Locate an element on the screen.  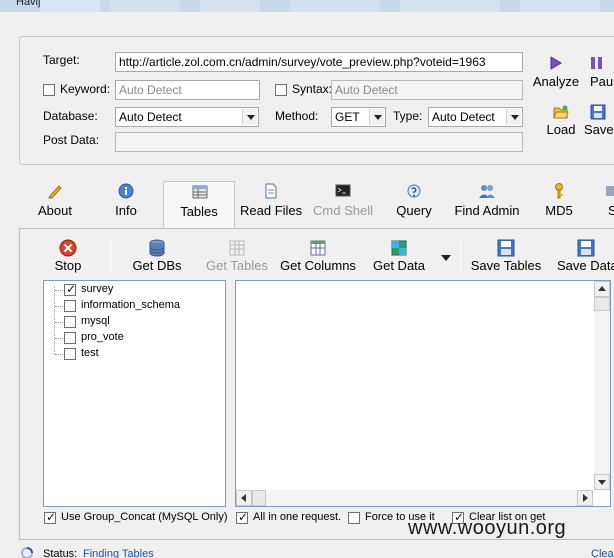
tab-about: About is located at coordinates (55, 203).